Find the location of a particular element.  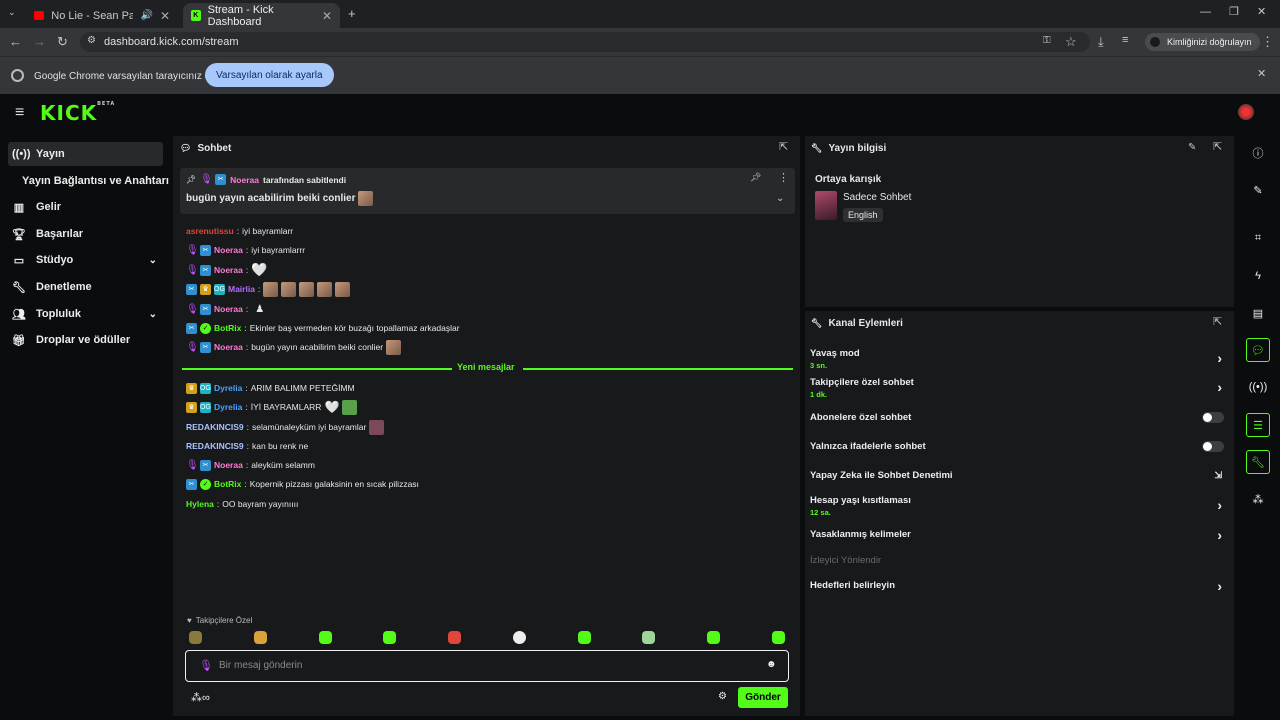

kick-logo: KICKBETA is located at coordinates (77, 113).